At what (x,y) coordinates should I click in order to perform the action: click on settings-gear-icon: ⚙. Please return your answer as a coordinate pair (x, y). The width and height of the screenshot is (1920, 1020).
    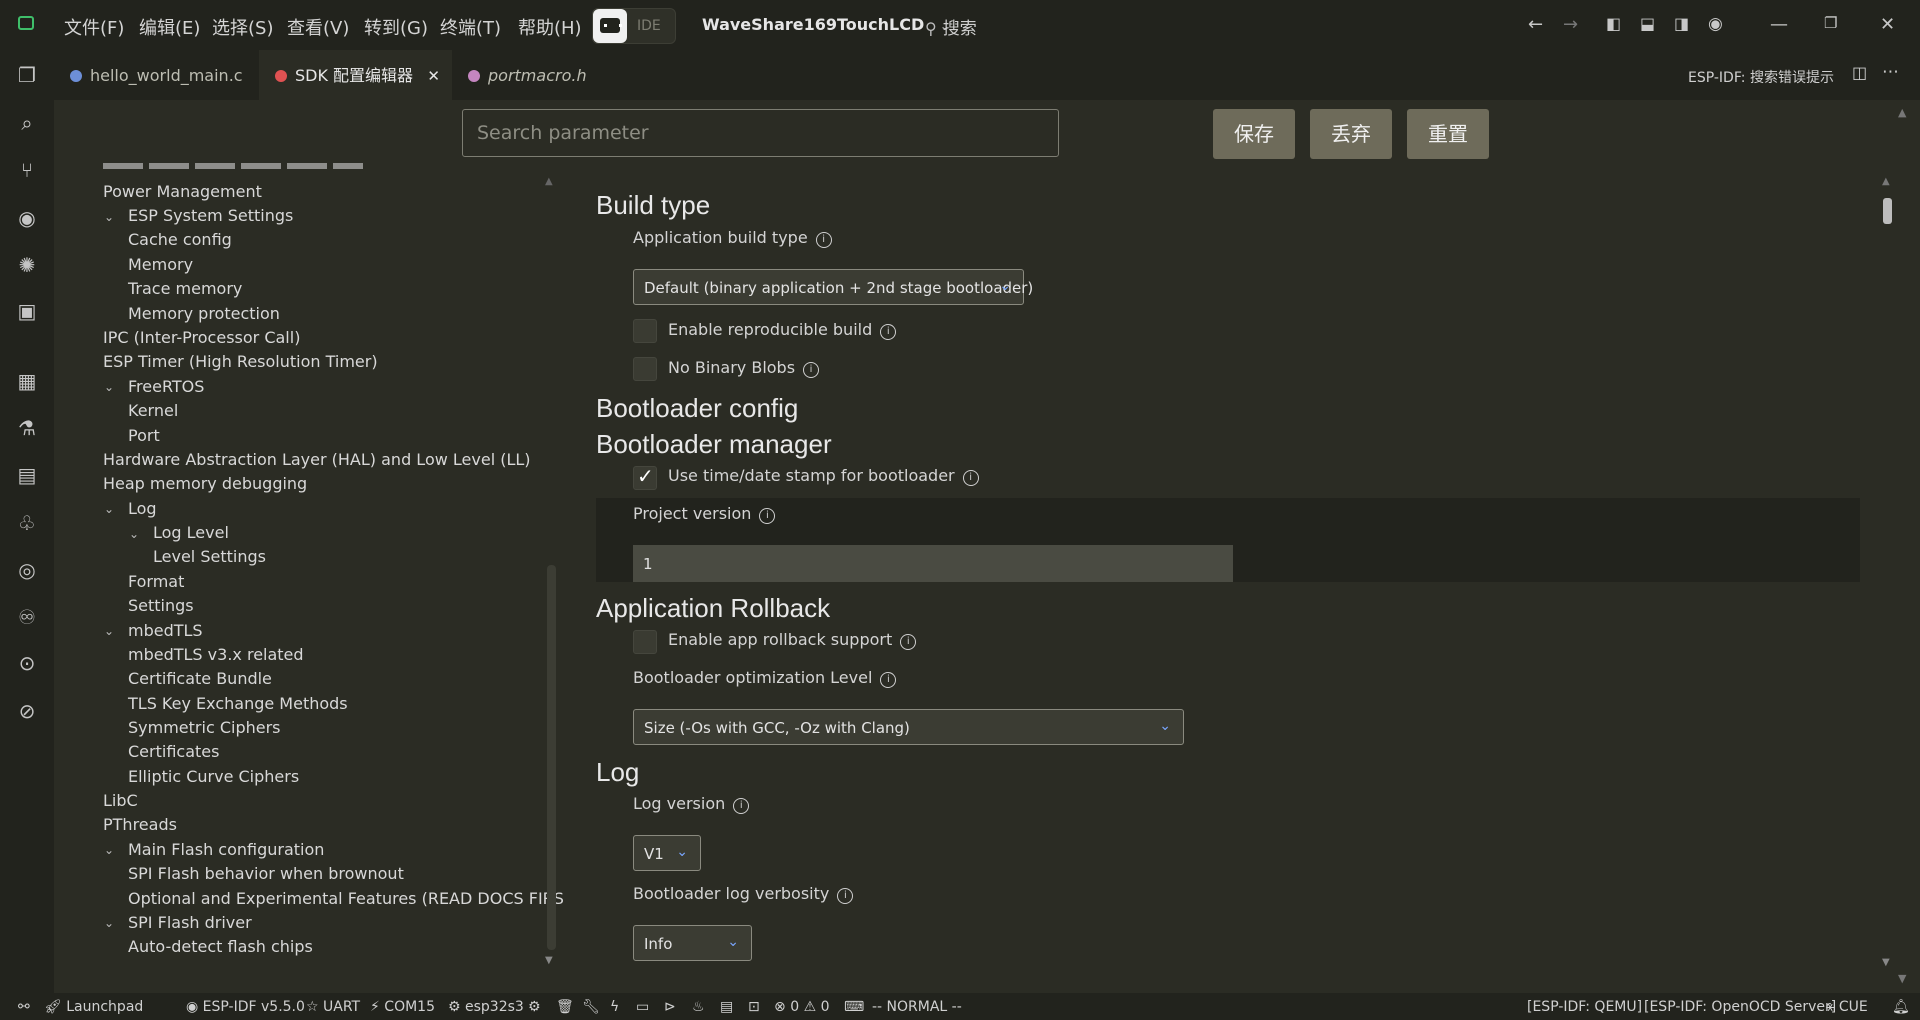
    Looking at the image, I should click on (534, 1007).